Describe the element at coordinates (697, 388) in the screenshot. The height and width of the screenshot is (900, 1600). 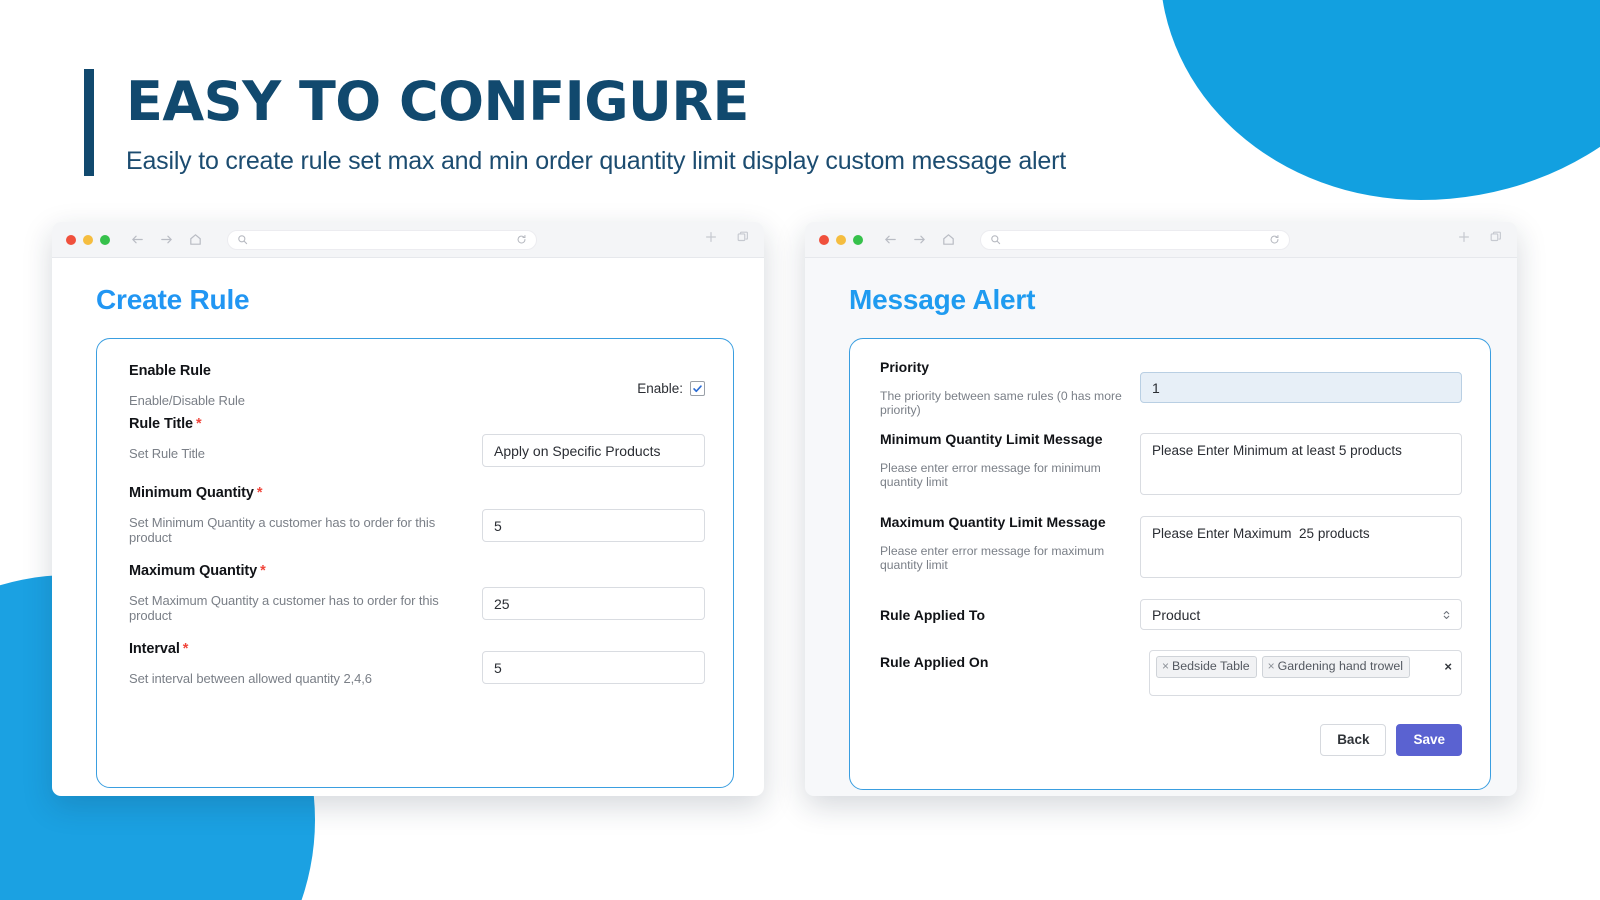
I see `enable-checkbox` at that location.